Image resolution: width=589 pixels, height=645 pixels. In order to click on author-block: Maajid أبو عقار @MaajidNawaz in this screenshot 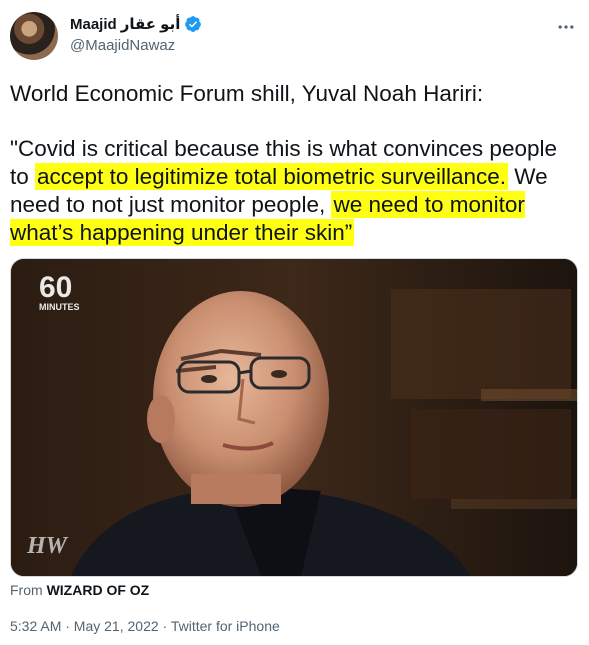, I will do `click(136, 34)`.